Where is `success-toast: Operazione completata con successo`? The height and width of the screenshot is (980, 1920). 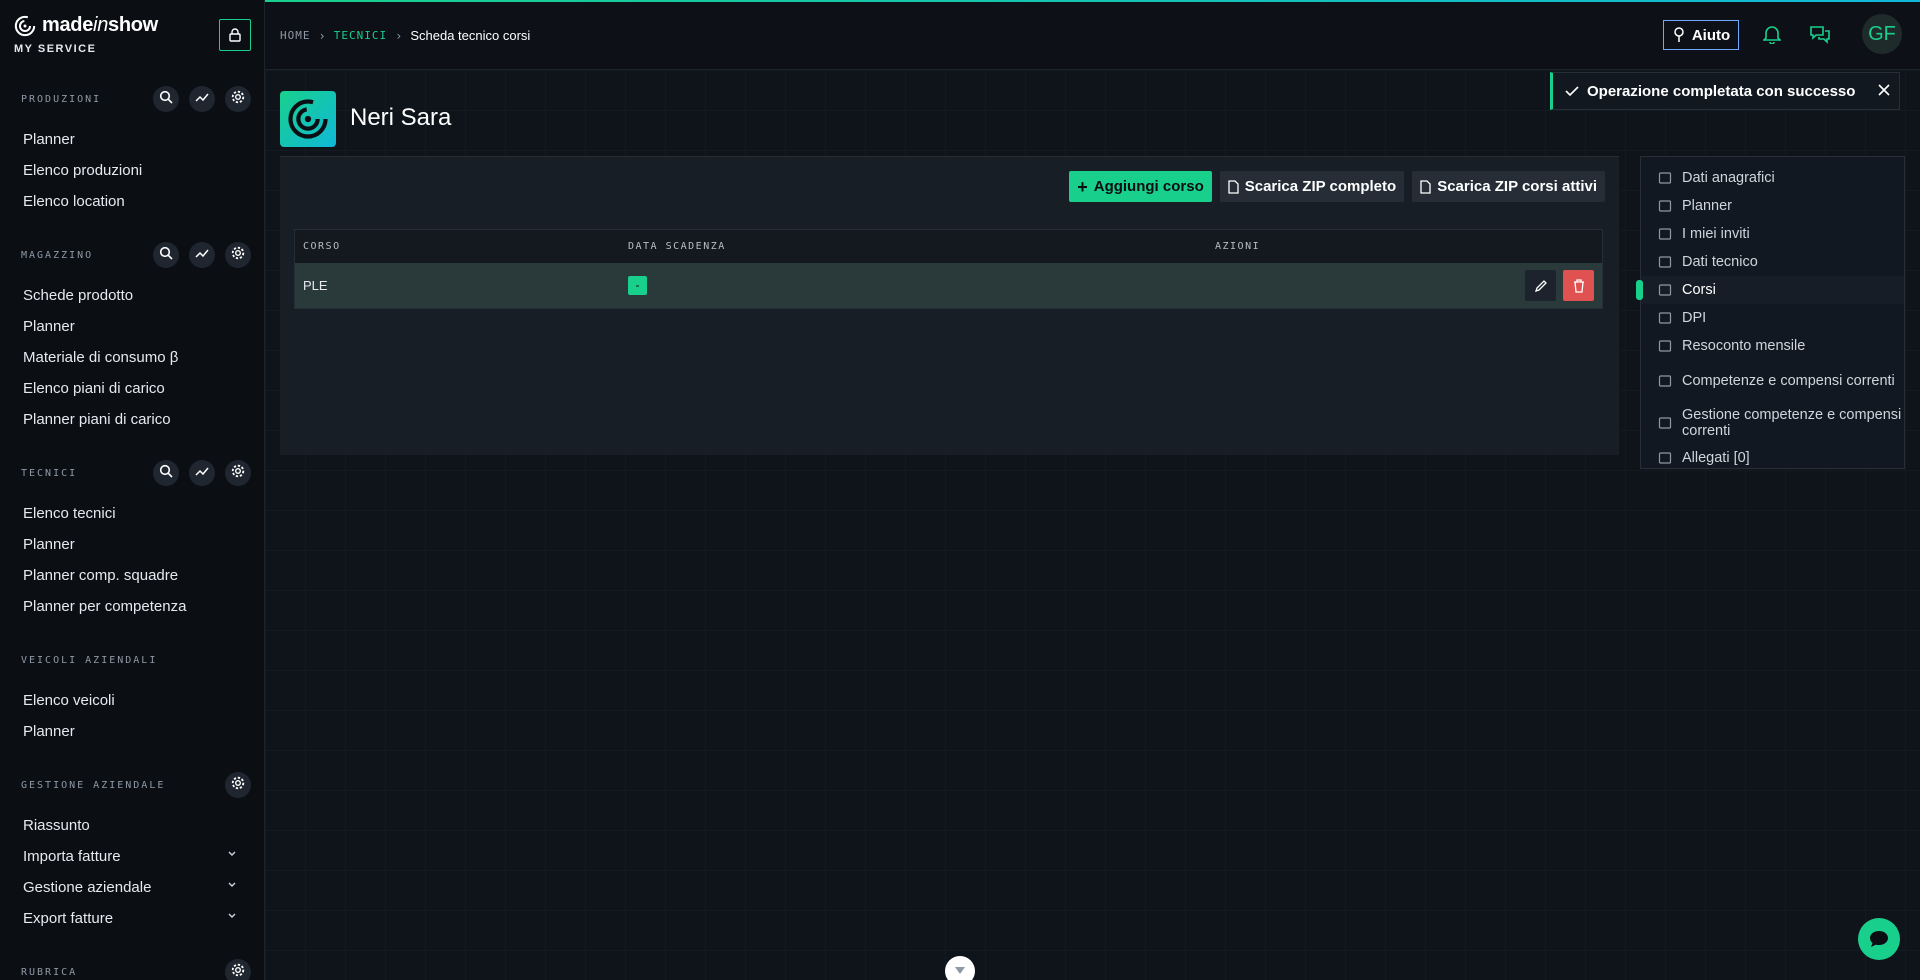 success-toast: Operazione completata con successo is located at coordinates (1725, 91).